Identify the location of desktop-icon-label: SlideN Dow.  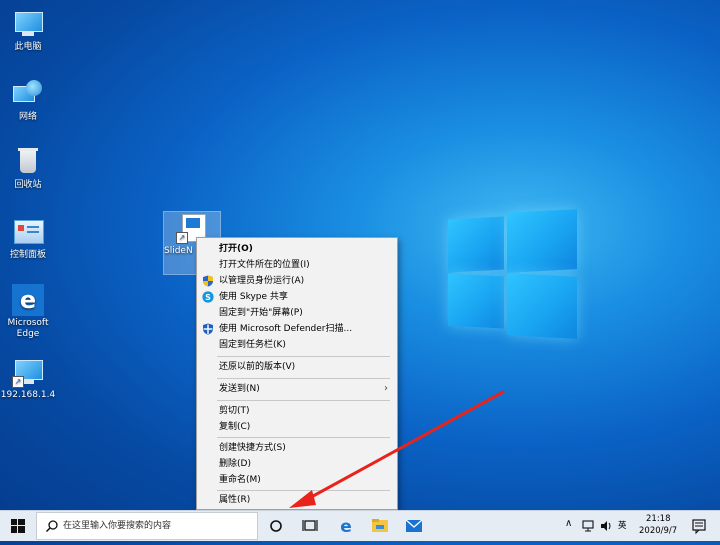
(179, 251).